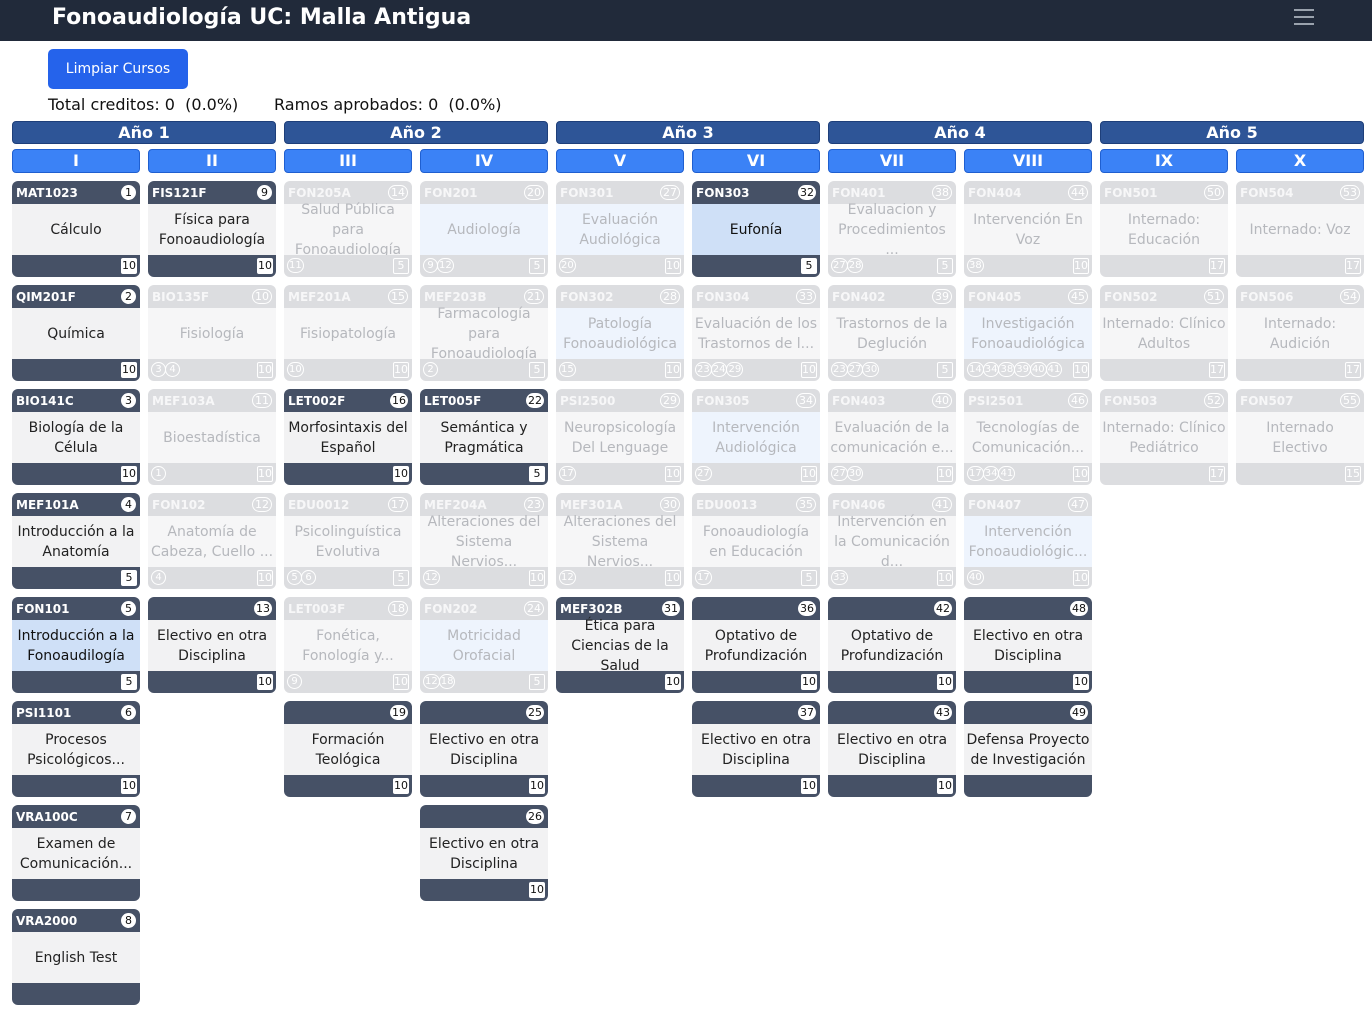 The width and height of the screenshot is (1372, 1012). Describe the element at coordinates (756, 541) in the screenshot. I see `course-card: EDU0013 35 Fonoaudiología en Educación 17 5` at that location.